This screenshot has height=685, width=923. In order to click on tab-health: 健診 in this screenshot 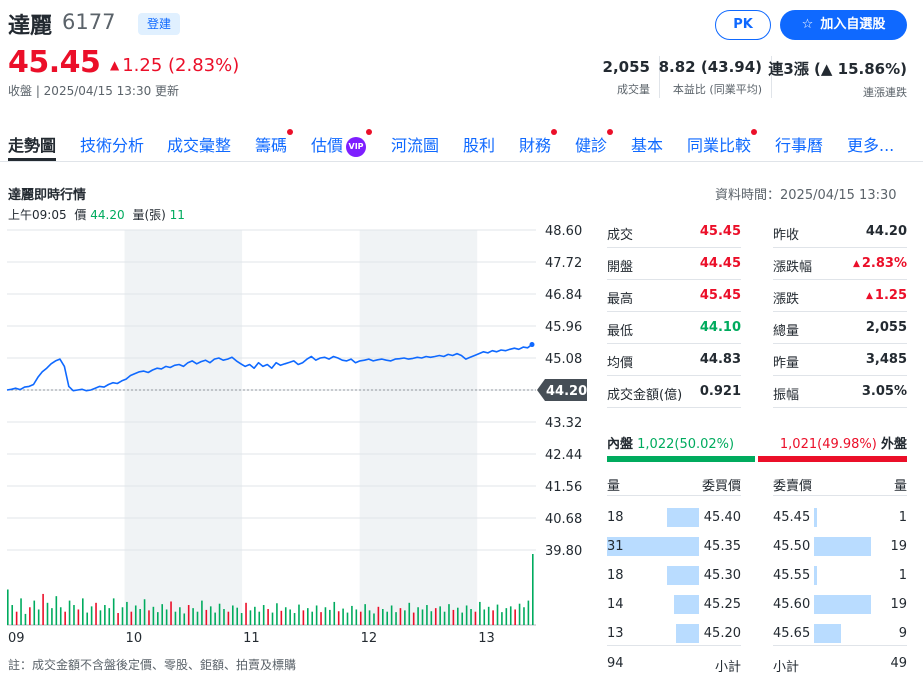, I will do `click(594, 142)`.